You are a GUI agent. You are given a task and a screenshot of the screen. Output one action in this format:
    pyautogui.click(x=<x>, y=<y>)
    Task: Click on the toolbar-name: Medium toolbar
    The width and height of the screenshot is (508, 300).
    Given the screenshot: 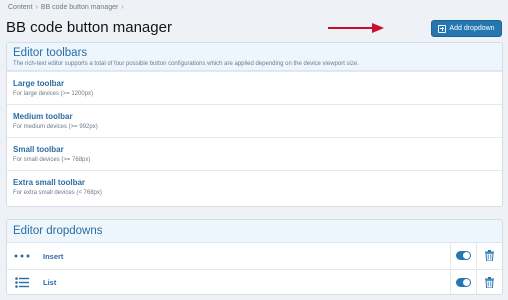 What is the action you would take?
    pyautogui.click(x=254, y=116)
    